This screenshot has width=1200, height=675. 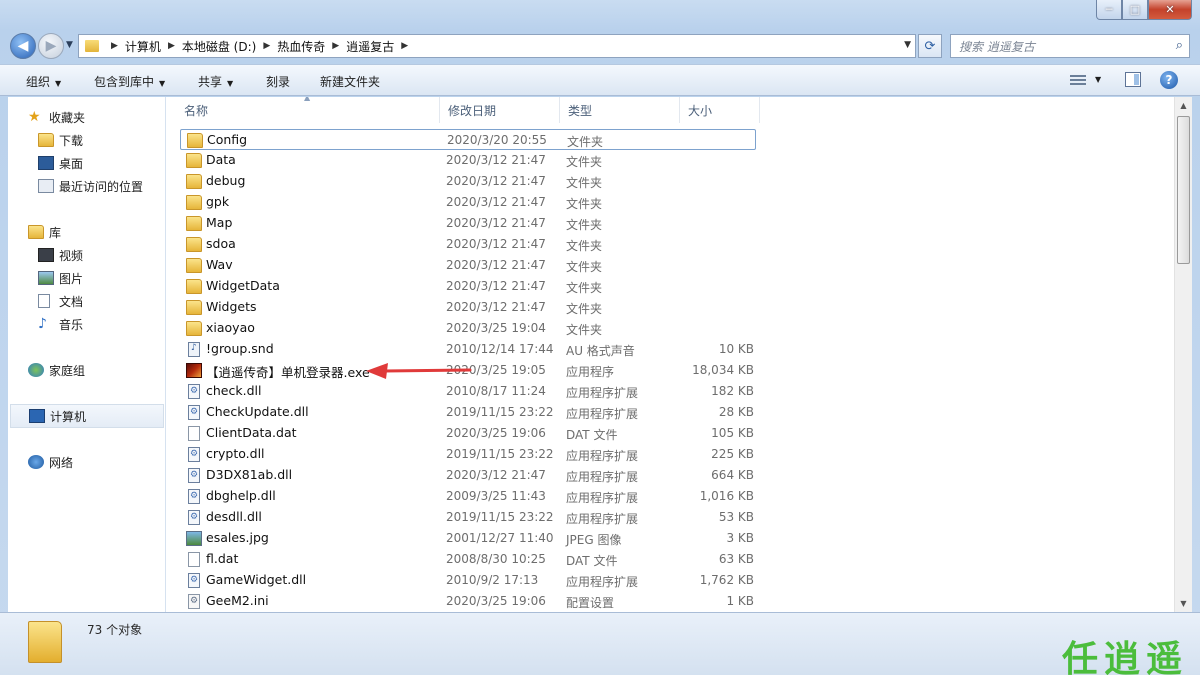 I want to click on breadcrumb-xiaoyao: 逍遥复古, so click(x=370, y=46).